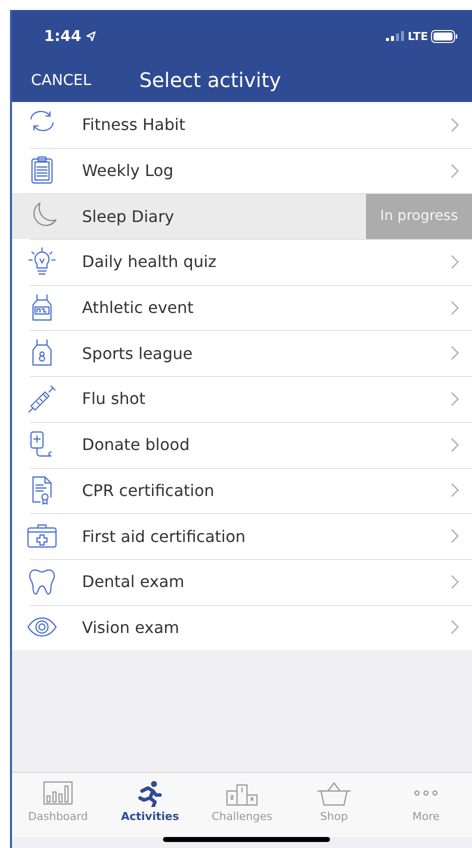 This screenshot has height=848, width=472. I want to click on activity-label: Sports league, so click(138, 353).